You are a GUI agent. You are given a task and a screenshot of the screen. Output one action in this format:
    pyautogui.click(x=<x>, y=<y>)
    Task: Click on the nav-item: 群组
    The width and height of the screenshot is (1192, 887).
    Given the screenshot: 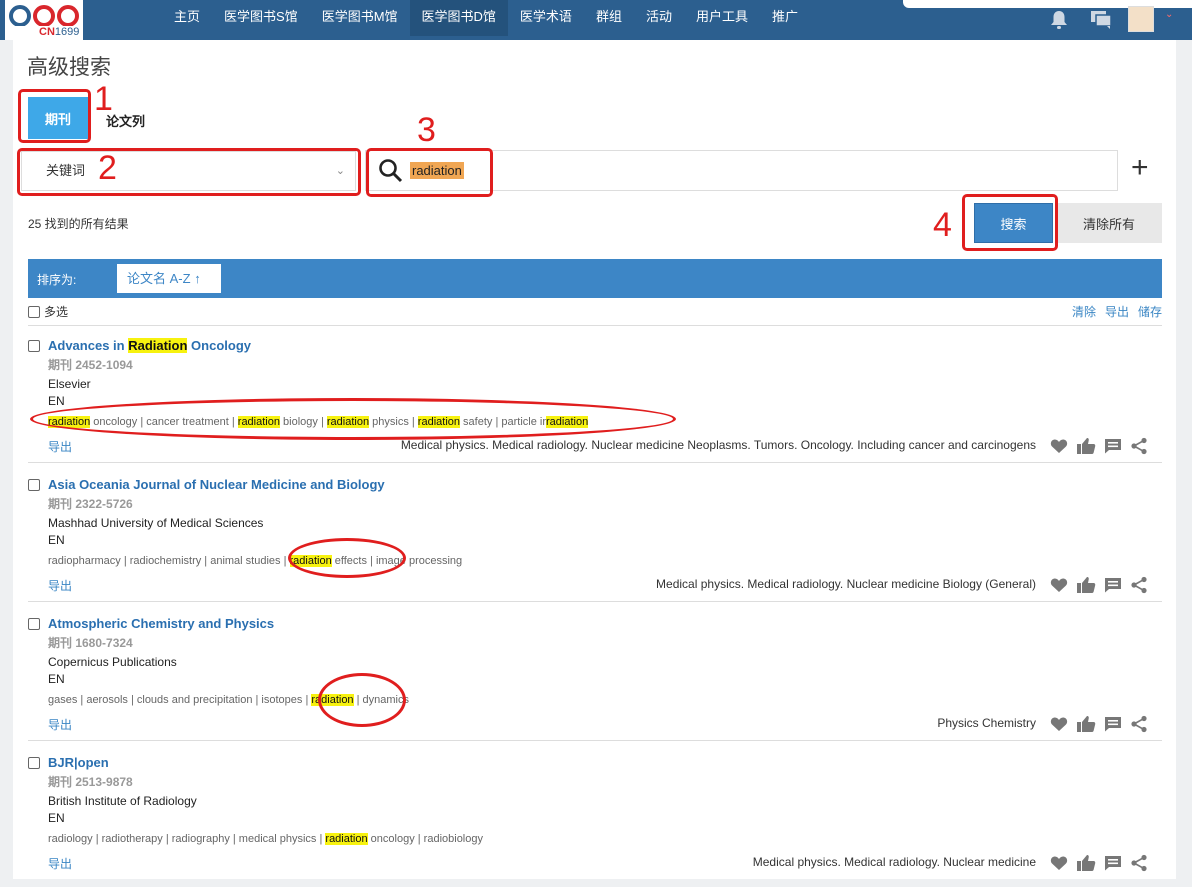 What is the action you would take?
    pyautogui.click(x=609, y=18)
    